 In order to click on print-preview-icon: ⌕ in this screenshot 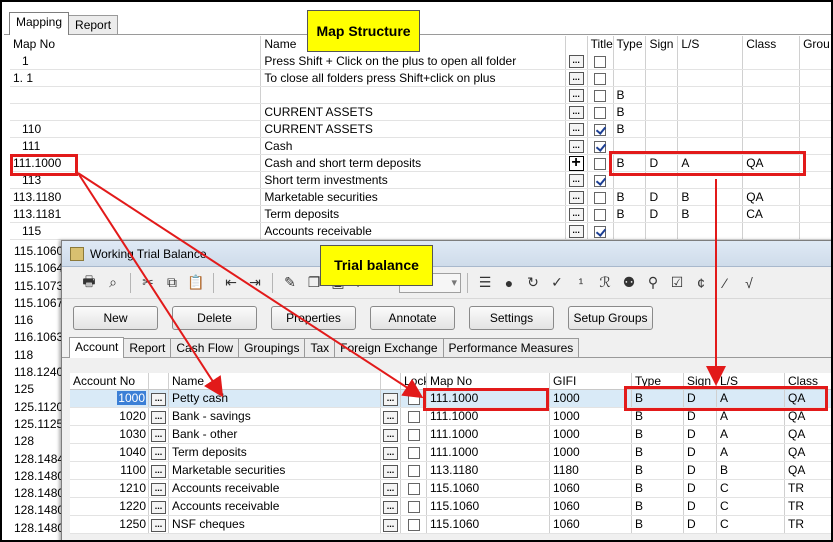, I will do `click(113, 283)`.